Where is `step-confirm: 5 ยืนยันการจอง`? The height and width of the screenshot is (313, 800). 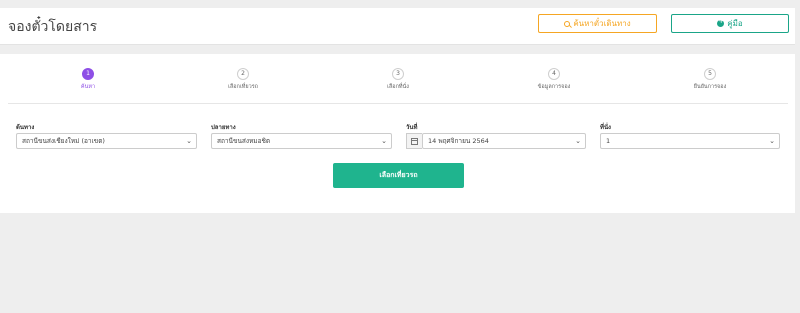 step-confirm: 5 ยืนยันการจอง is located at coordinates (710, 79).